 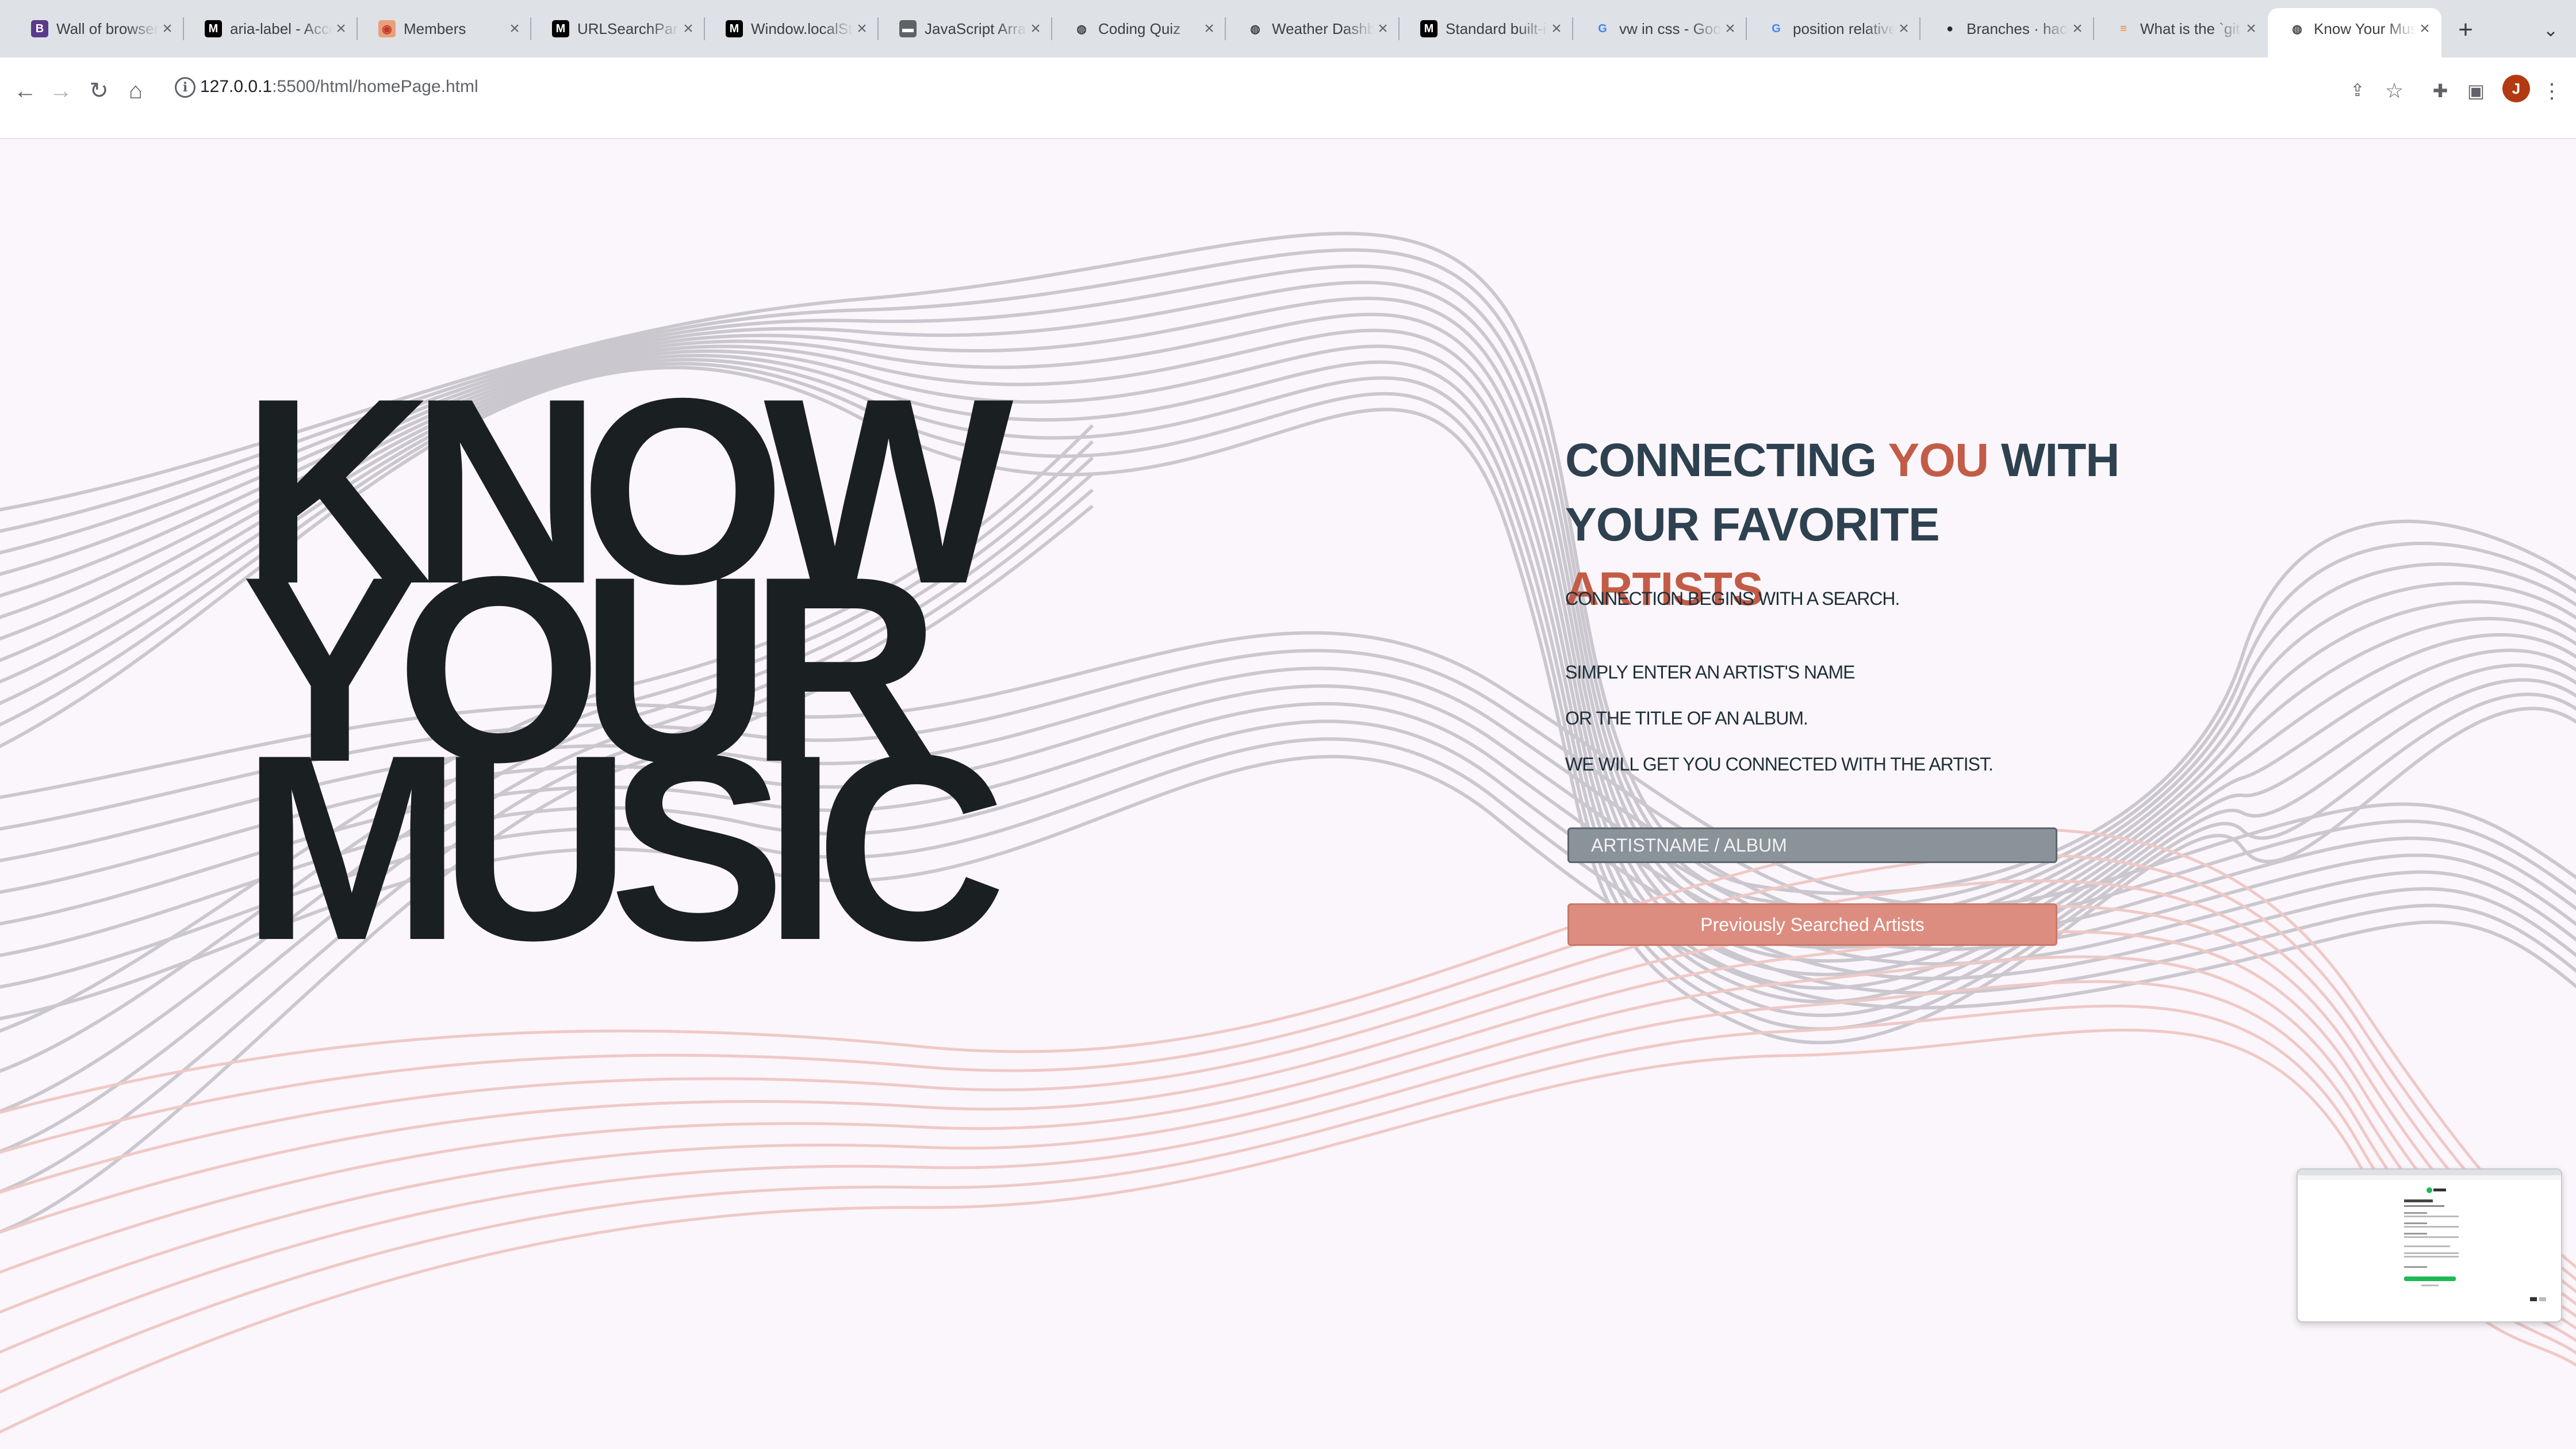 What do you see at coordinates (2365, 28) in the screenshot?
I see `browser-tab-title: Know Your Music` at bounding box center [2365, 28].